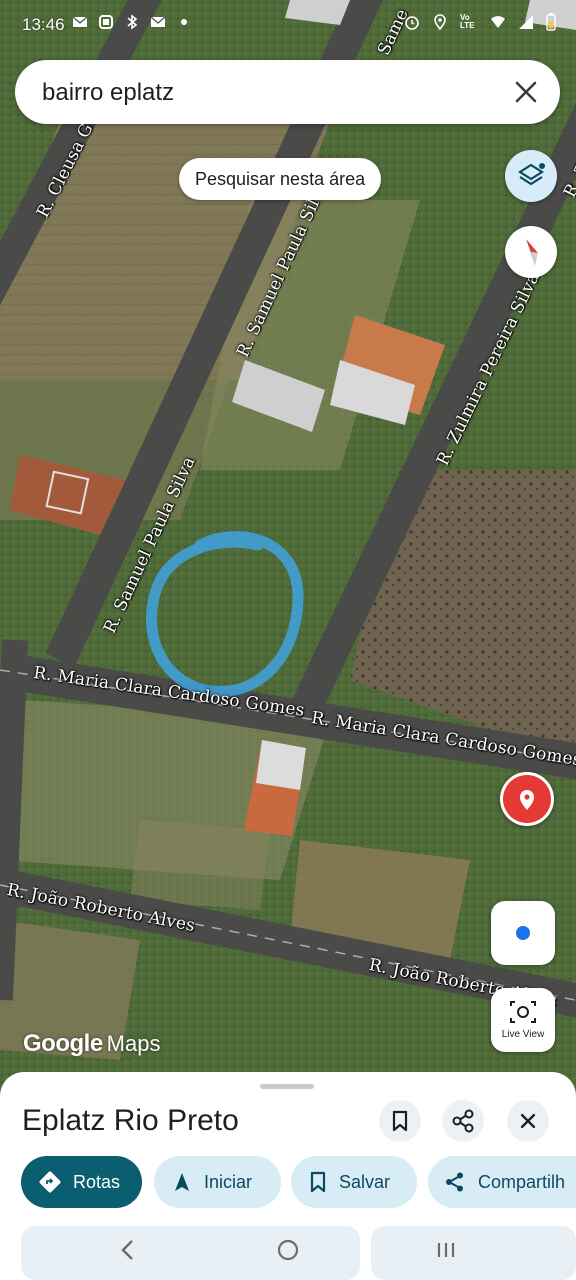 Image resolution: width=576 pixels, height=1280 pixels. I want to click on search-query-text: bairro eplatz, so click(108, 93).